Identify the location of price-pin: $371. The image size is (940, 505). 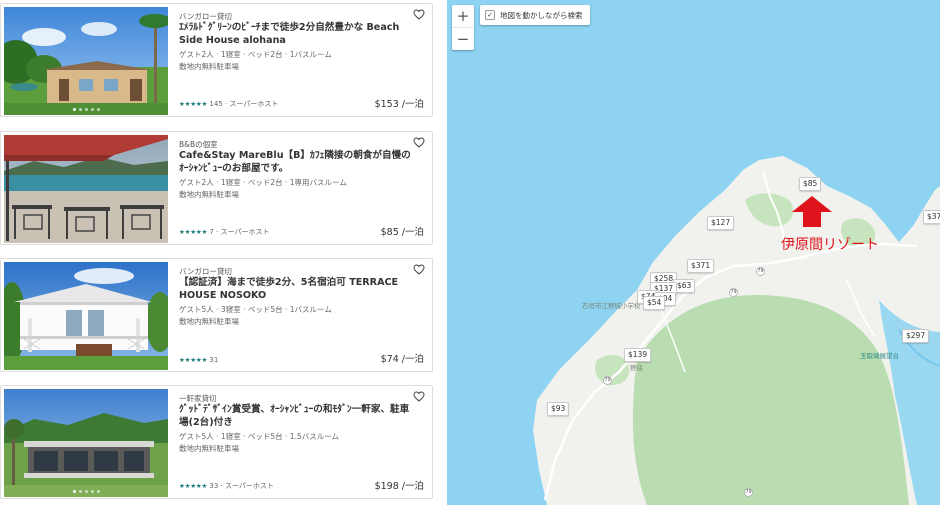
(701, 266).